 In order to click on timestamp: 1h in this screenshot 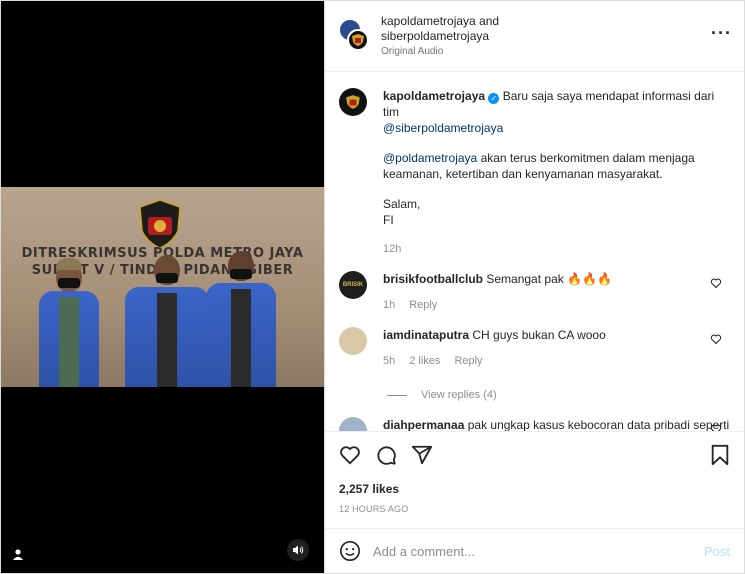, I will do `click(389, 305)`.